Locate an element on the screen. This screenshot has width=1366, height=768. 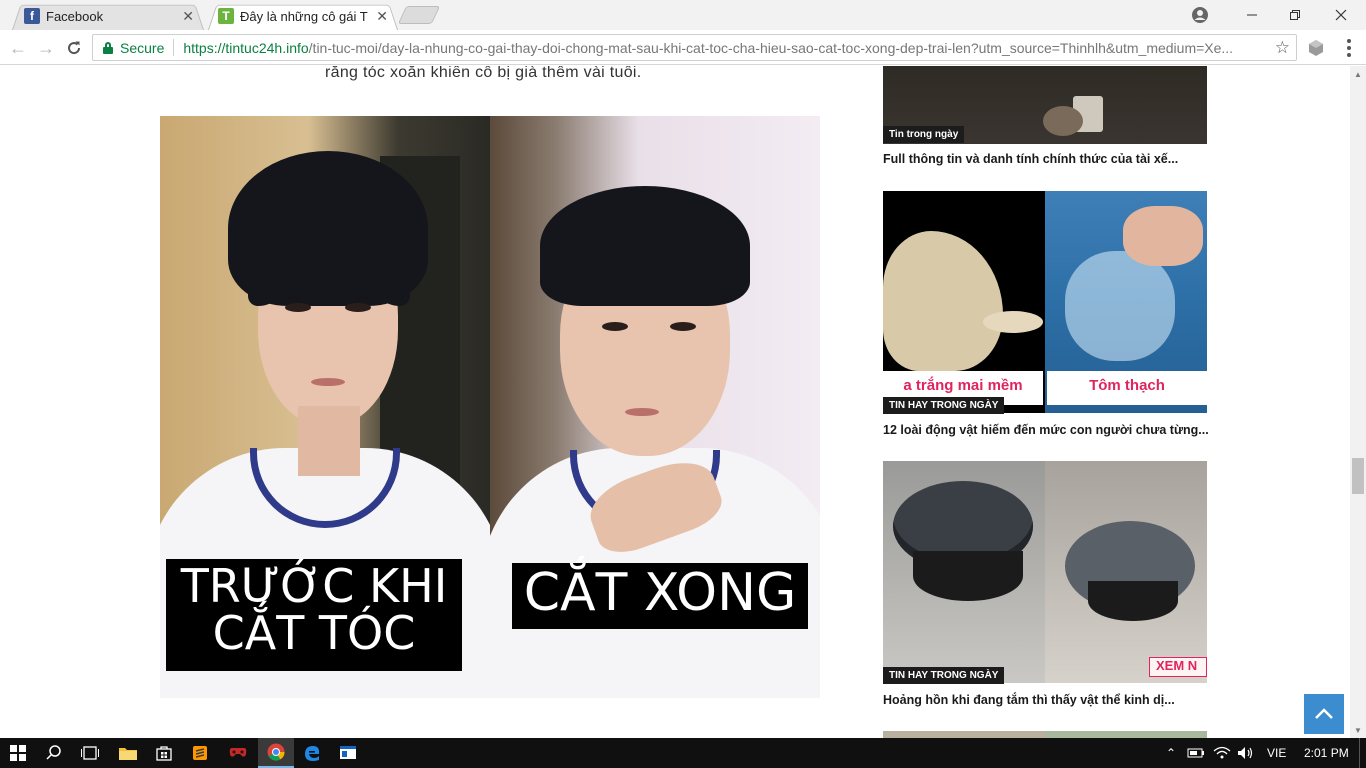
before-label-line1: TRƯỚC KHI is located at coordinates (314, 586).